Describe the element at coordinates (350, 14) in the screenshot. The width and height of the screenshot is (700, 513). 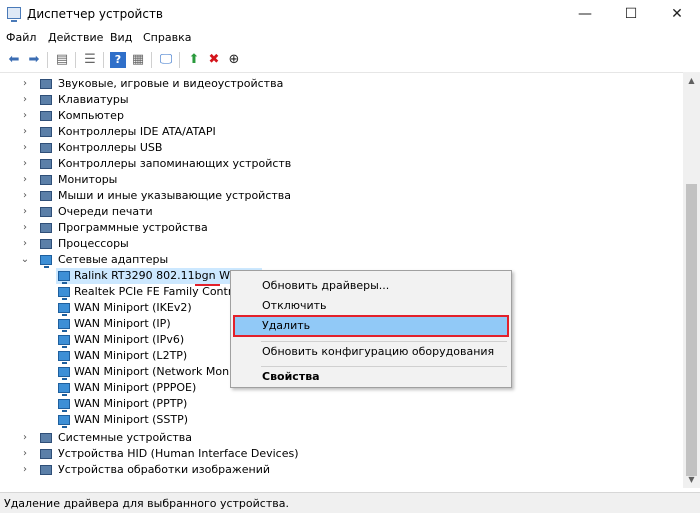
I see `title-bar: Диспетчер устройств — ☐ ✕` at that location.